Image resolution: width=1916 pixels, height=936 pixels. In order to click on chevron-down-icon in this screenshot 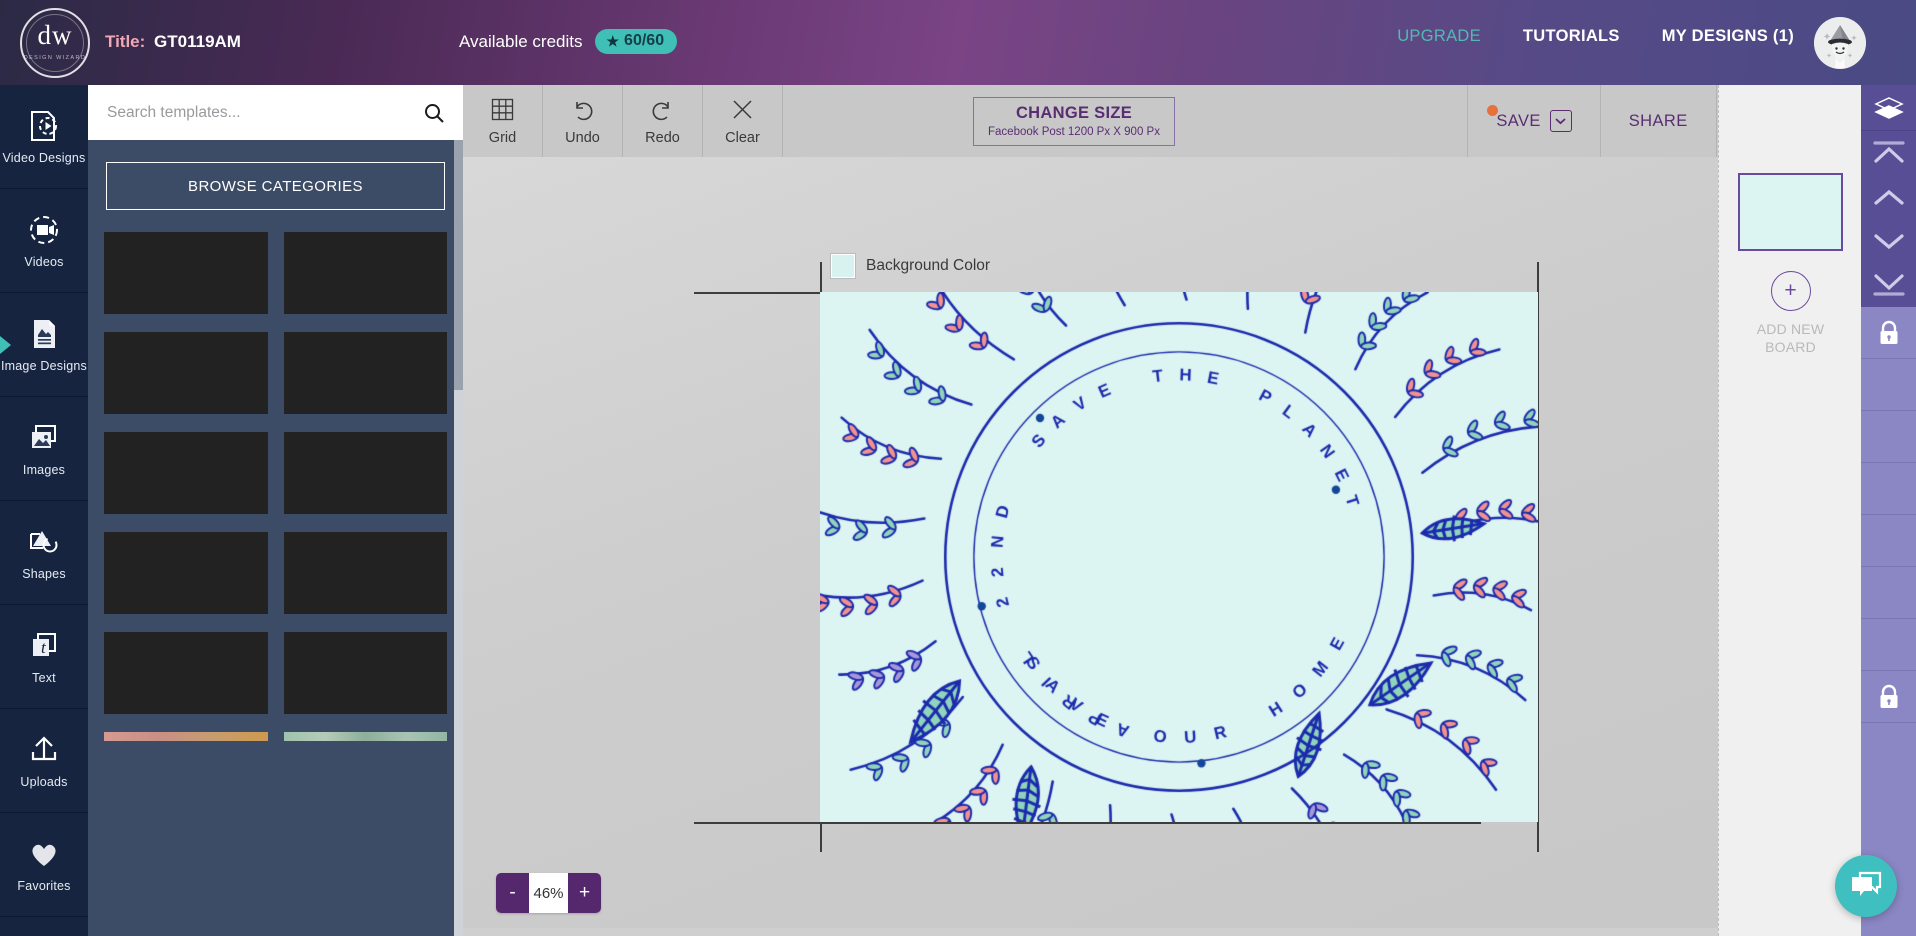, I will do `click(1560, 121)`.